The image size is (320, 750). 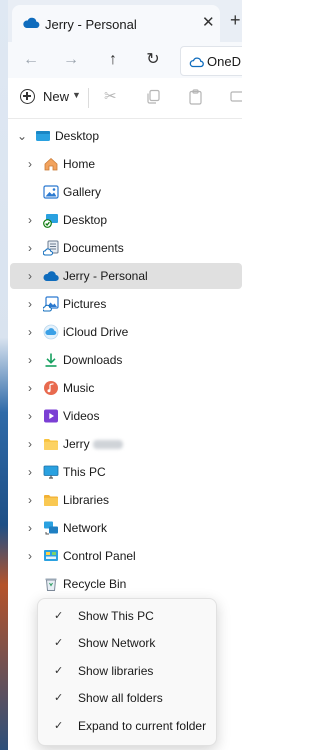 What do you see at coordinates (51, 192) in the screenshot?
I see `gallery-icon` at bounding box center [51, 192].